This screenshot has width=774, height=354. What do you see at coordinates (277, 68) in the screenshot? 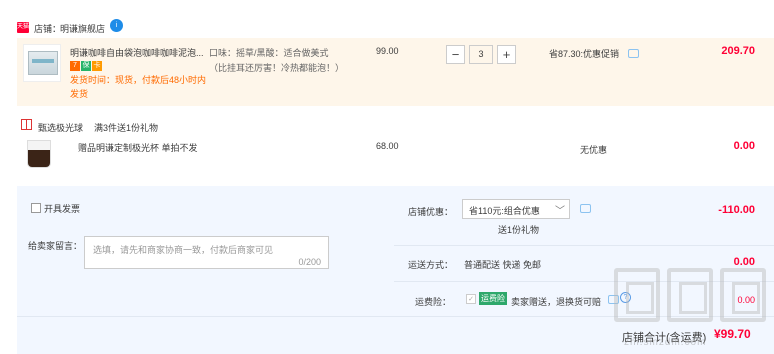
I see `sku-line: （比挂耳还厉害！冷热都能泡！）` at bounding box center [277, 68].